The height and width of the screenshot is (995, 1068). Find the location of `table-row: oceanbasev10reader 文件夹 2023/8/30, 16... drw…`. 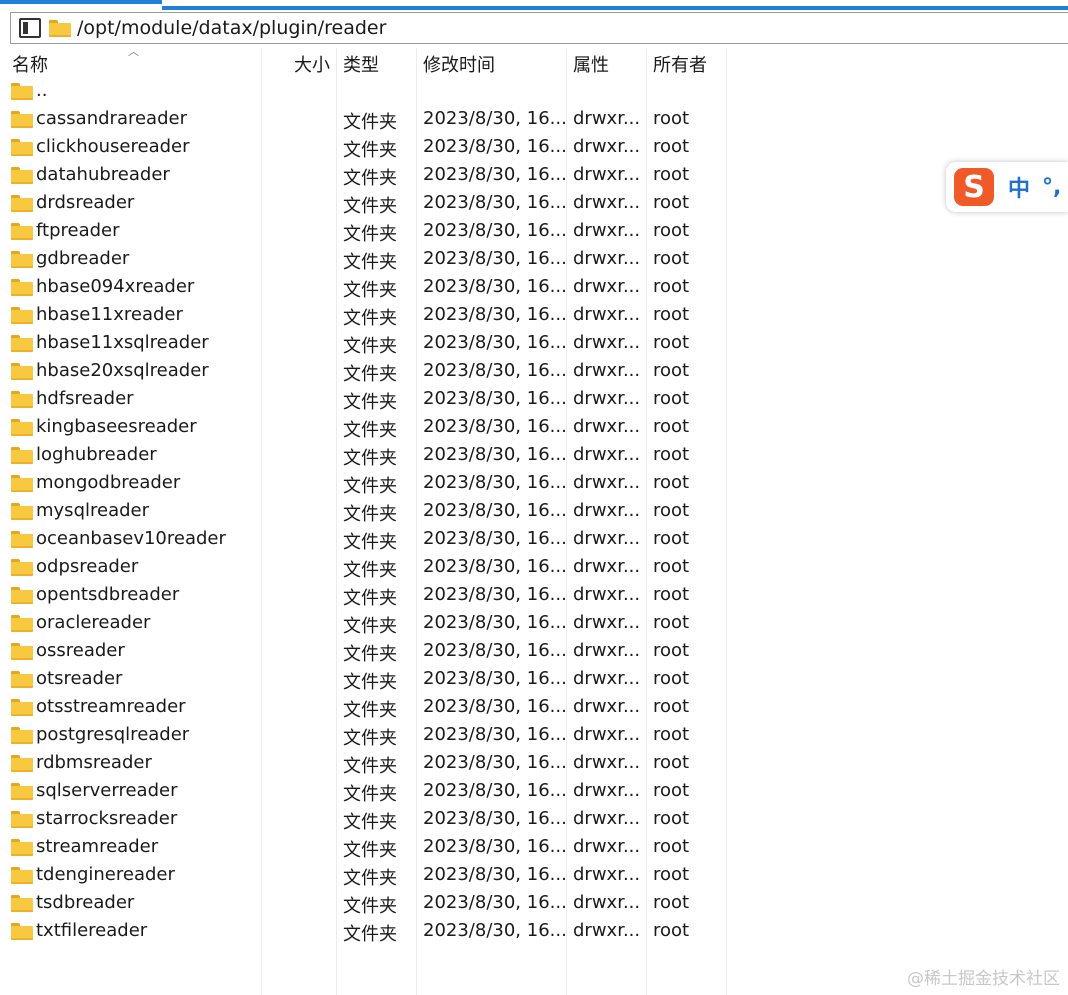

table-row: oceanbasev10reader 文件夹 2023/8/30, 16... drw… is located at coordinates (364, 540).